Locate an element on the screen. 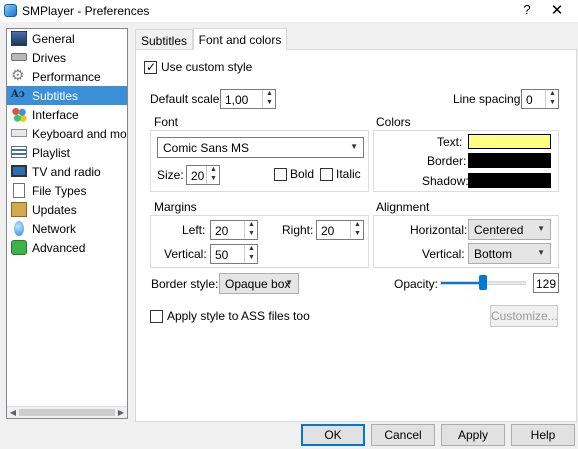 This screenshot has height=449, width=578. sidebar-item-label: General is located at coordinates (53, 39).